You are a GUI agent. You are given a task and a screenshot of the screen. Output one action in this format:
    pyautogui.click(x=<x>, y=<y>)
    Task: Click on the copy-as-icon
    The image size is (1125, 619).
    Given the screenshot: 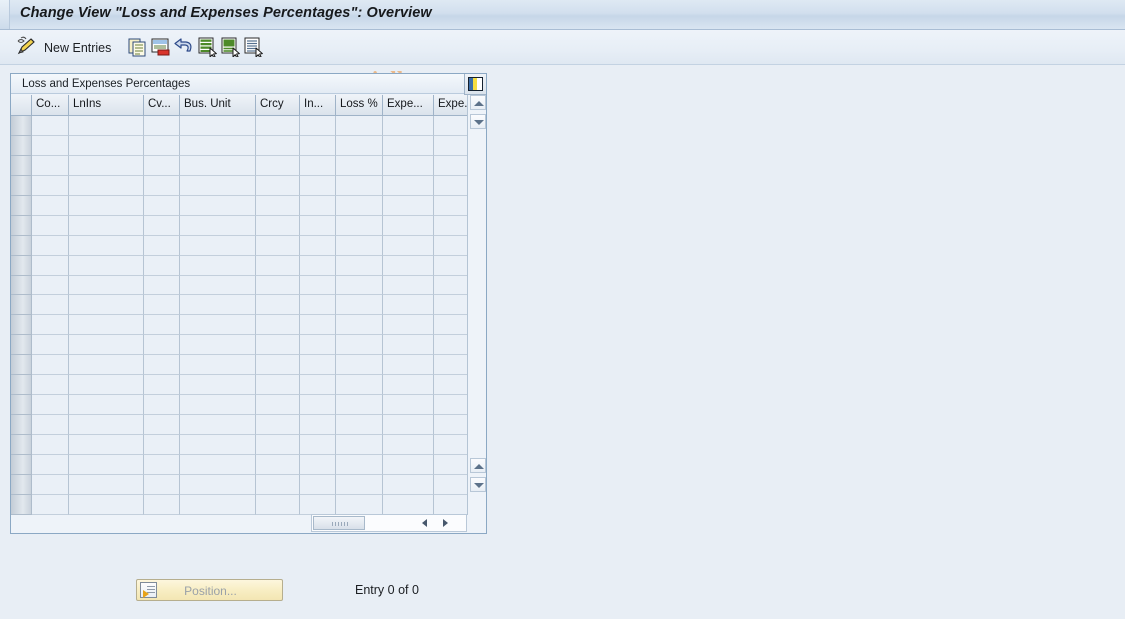 What is the action you would take?
    pyautogui.click(x=138, y=47)
    